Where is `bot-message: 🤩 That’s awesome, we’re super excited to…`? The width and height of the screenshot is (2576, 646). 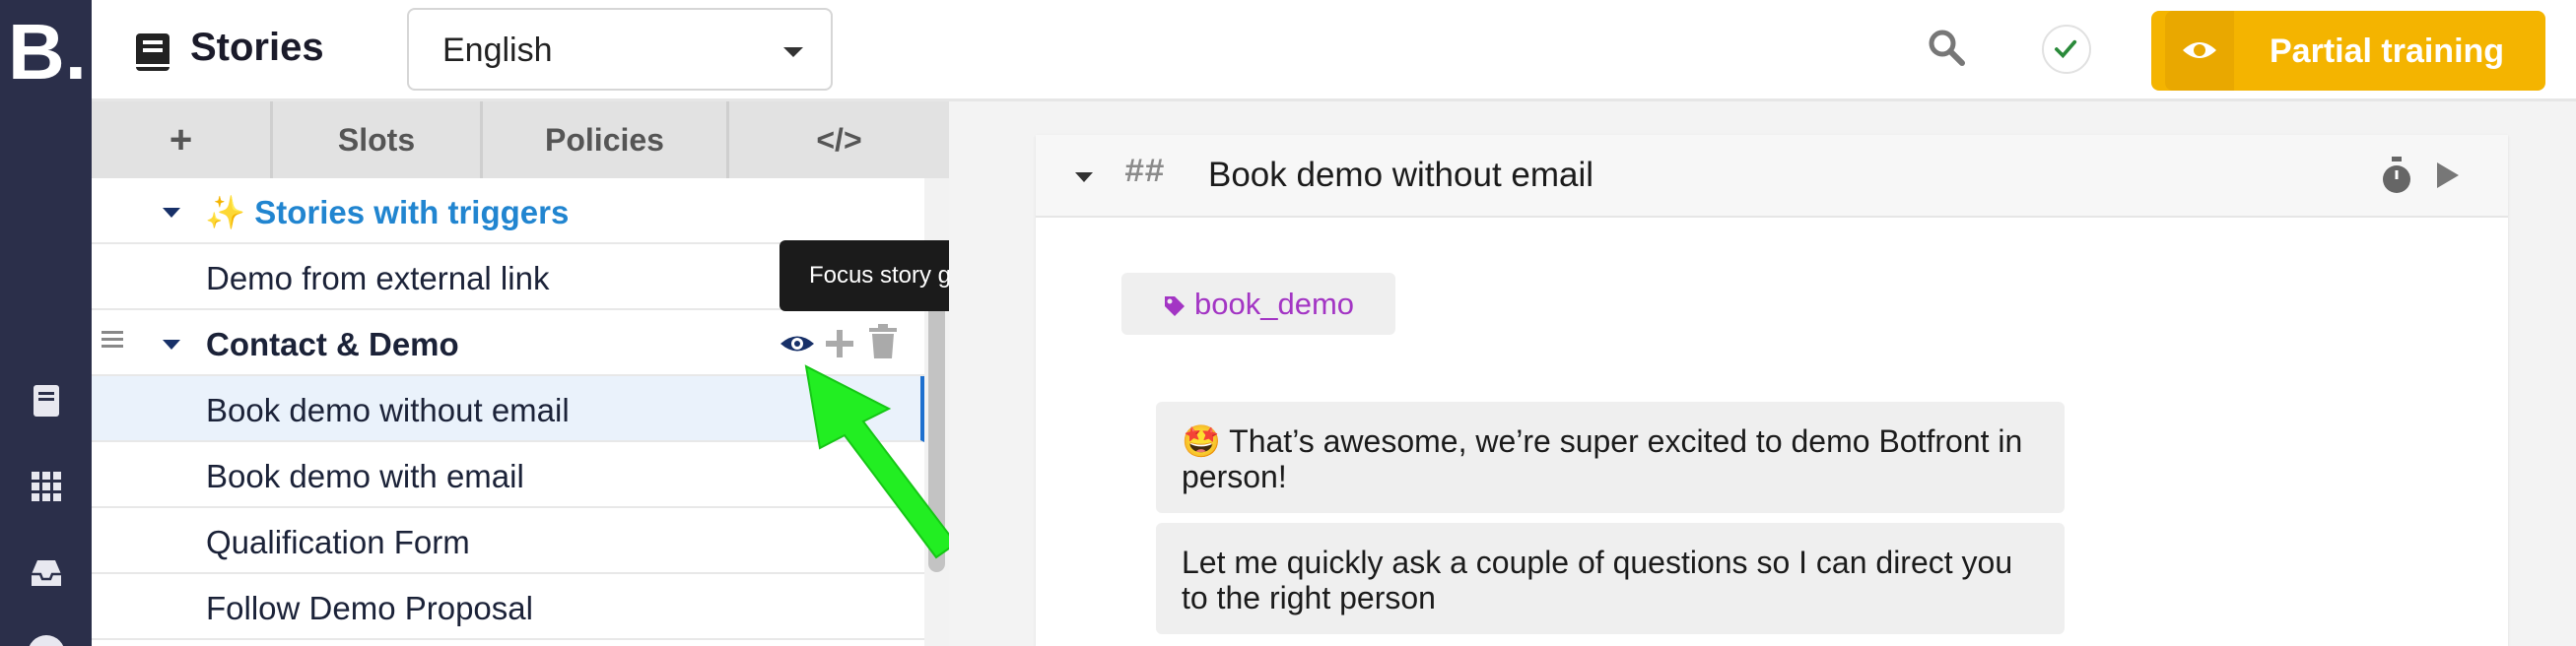
bot-message: 🤩 That’s awesome, we’re super excited to… is located at coordinates (1610, 457).